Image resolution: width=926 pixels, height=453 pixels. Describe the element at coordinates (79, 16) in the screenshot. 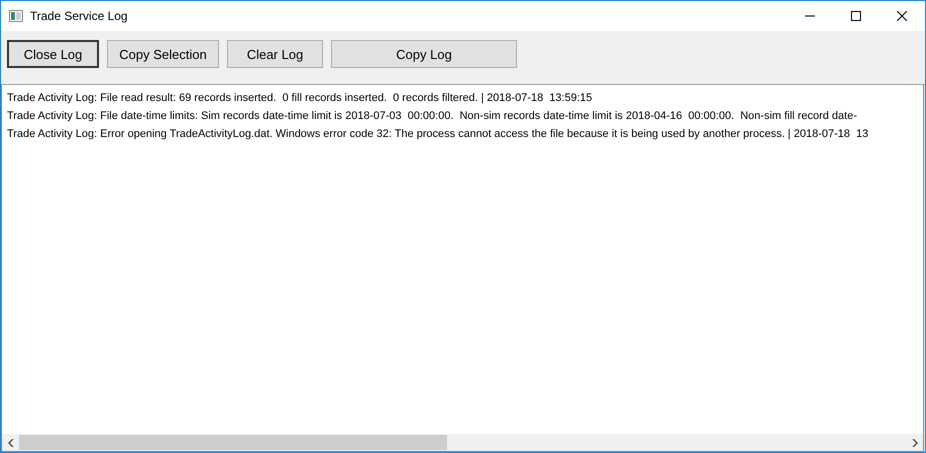

I see `window-title: Trade Service Log` at that location.